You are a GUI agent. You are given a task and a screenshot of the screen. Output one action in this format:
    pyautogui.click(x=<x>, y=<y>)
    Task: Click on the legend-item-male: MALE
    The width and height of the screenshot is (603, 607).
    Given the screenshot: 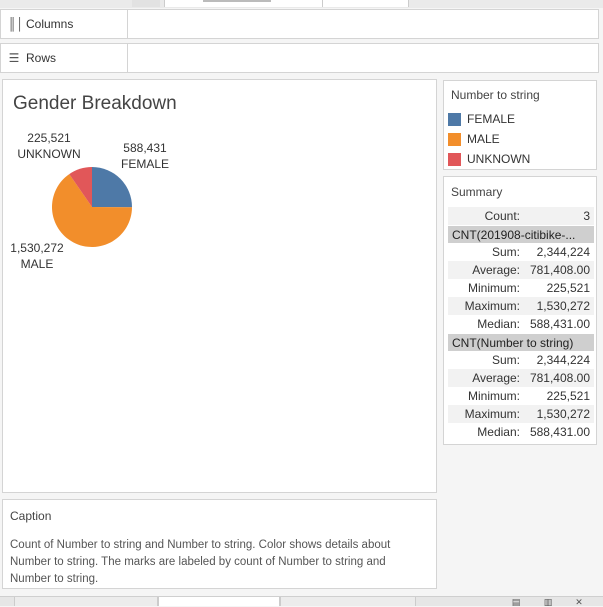 What is the action you would take?
    pyautogui.click(x=474, y=139)
    